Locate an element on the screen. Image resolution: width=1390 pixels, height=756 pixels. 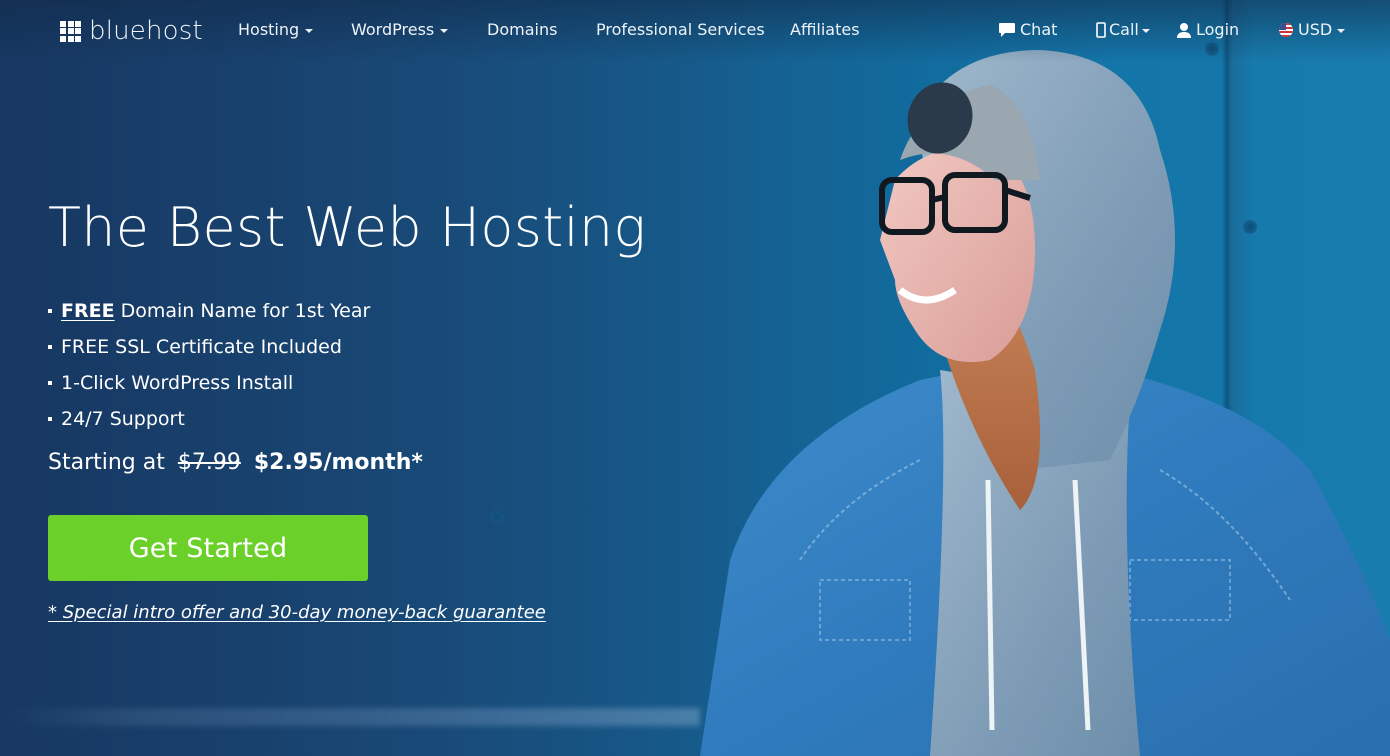
price-prefix: Starting at is located at coordinates (106, 462).